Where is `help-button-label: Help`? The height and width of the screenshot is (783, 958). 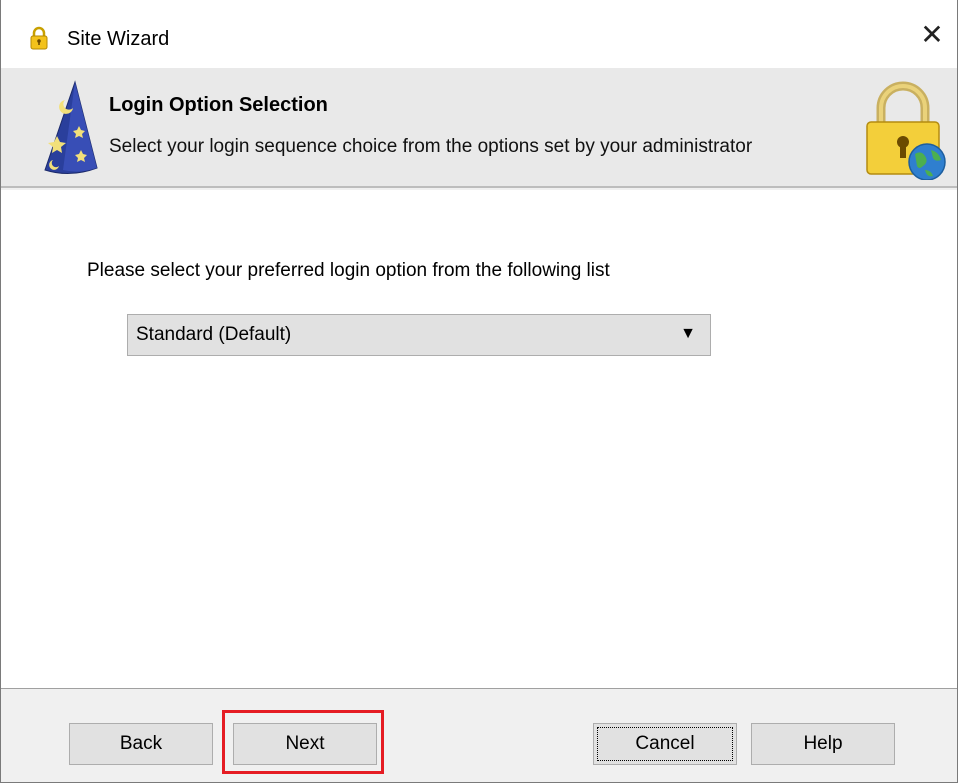 help-button-label: Help is located at coordinates (823, 743).